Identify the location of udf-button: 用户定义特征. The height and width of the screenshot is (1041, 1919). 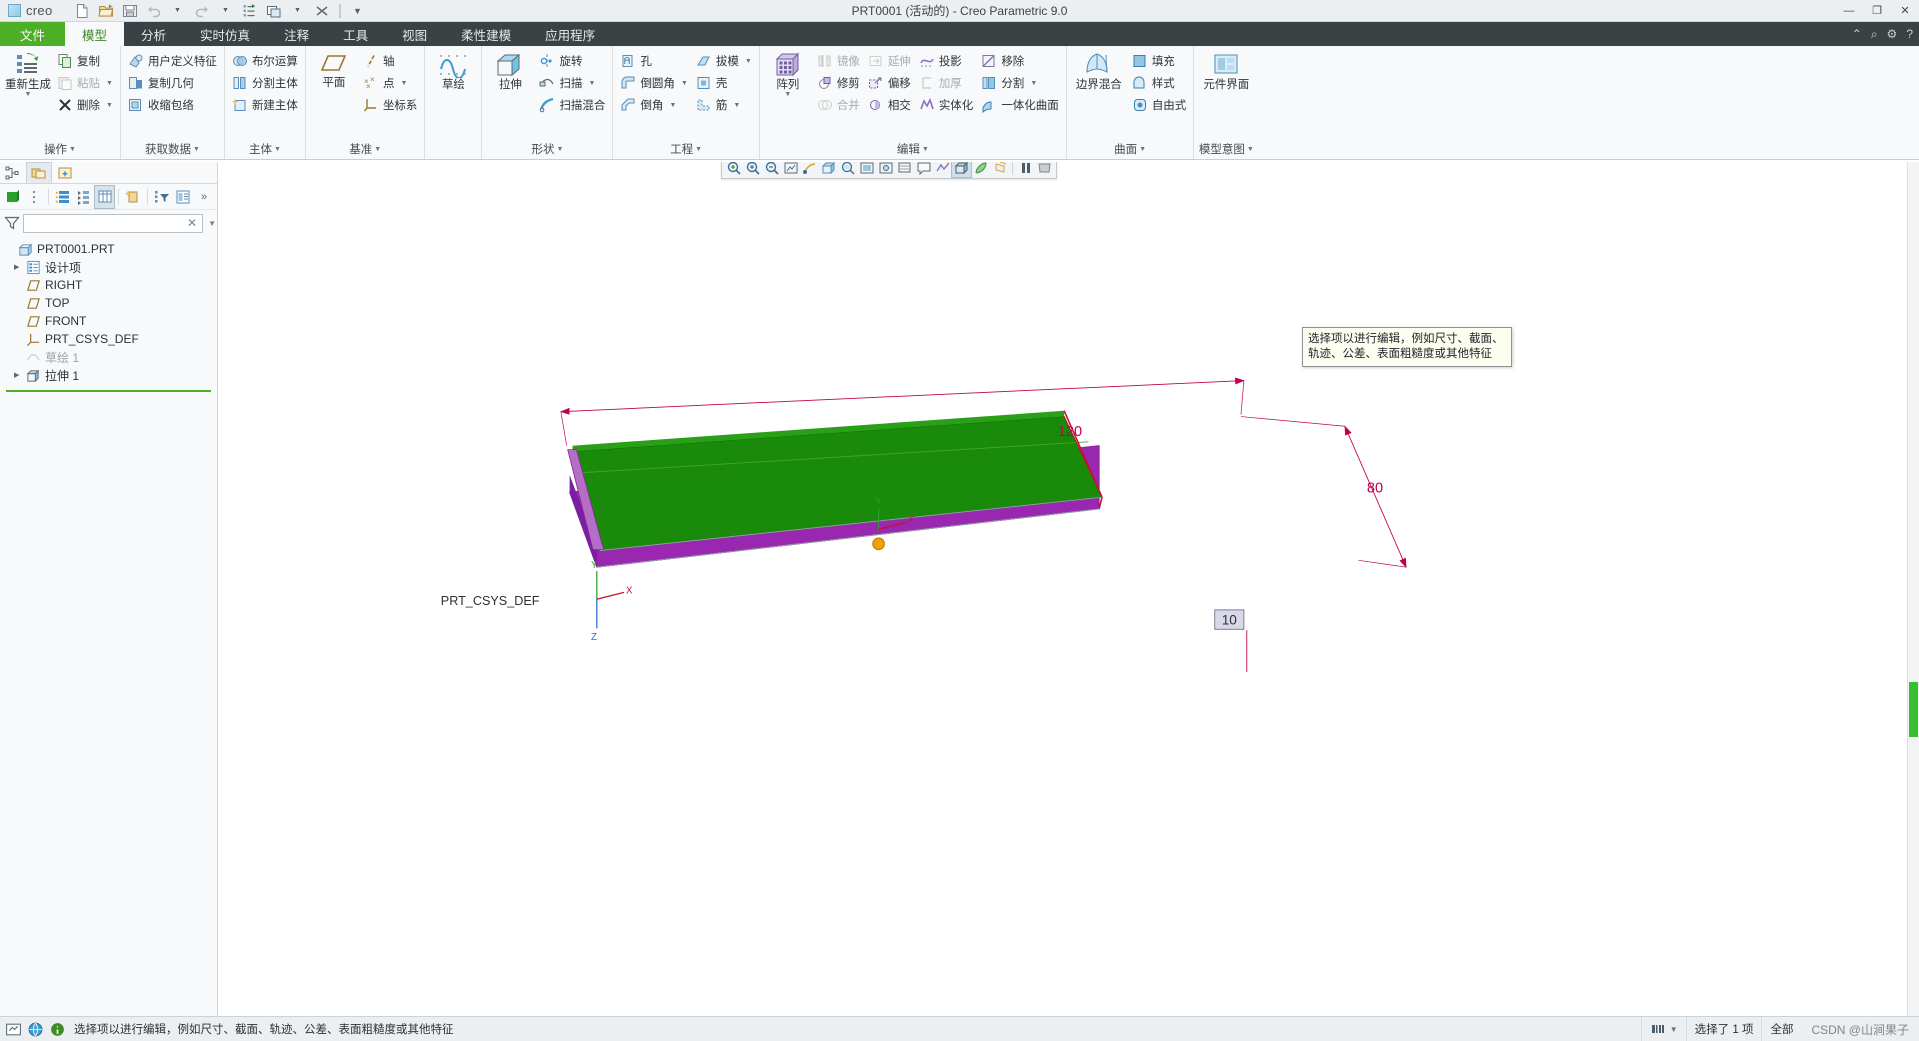
(172, 61).